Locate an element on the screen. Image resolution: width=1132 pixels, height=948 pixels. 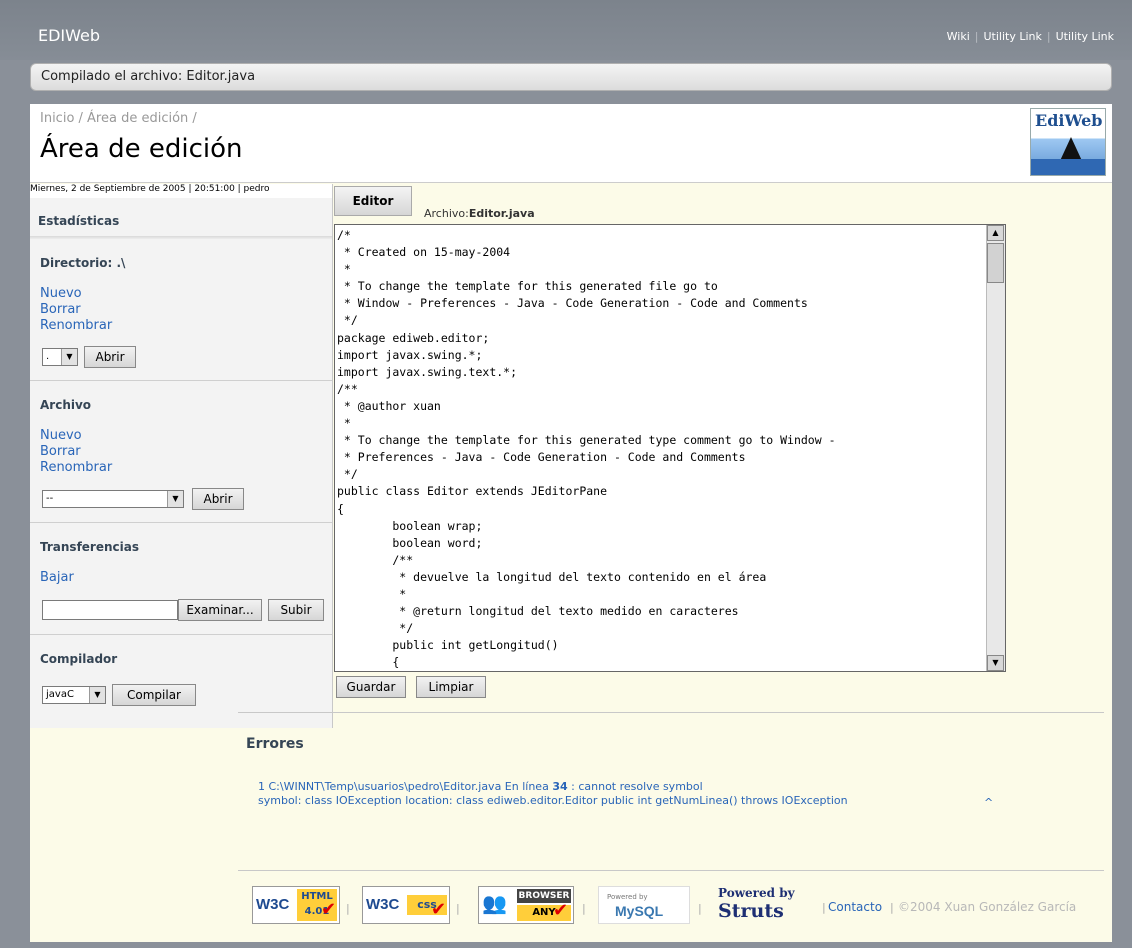
file-delete-link: Borrar is located at coordinates (60, 452).